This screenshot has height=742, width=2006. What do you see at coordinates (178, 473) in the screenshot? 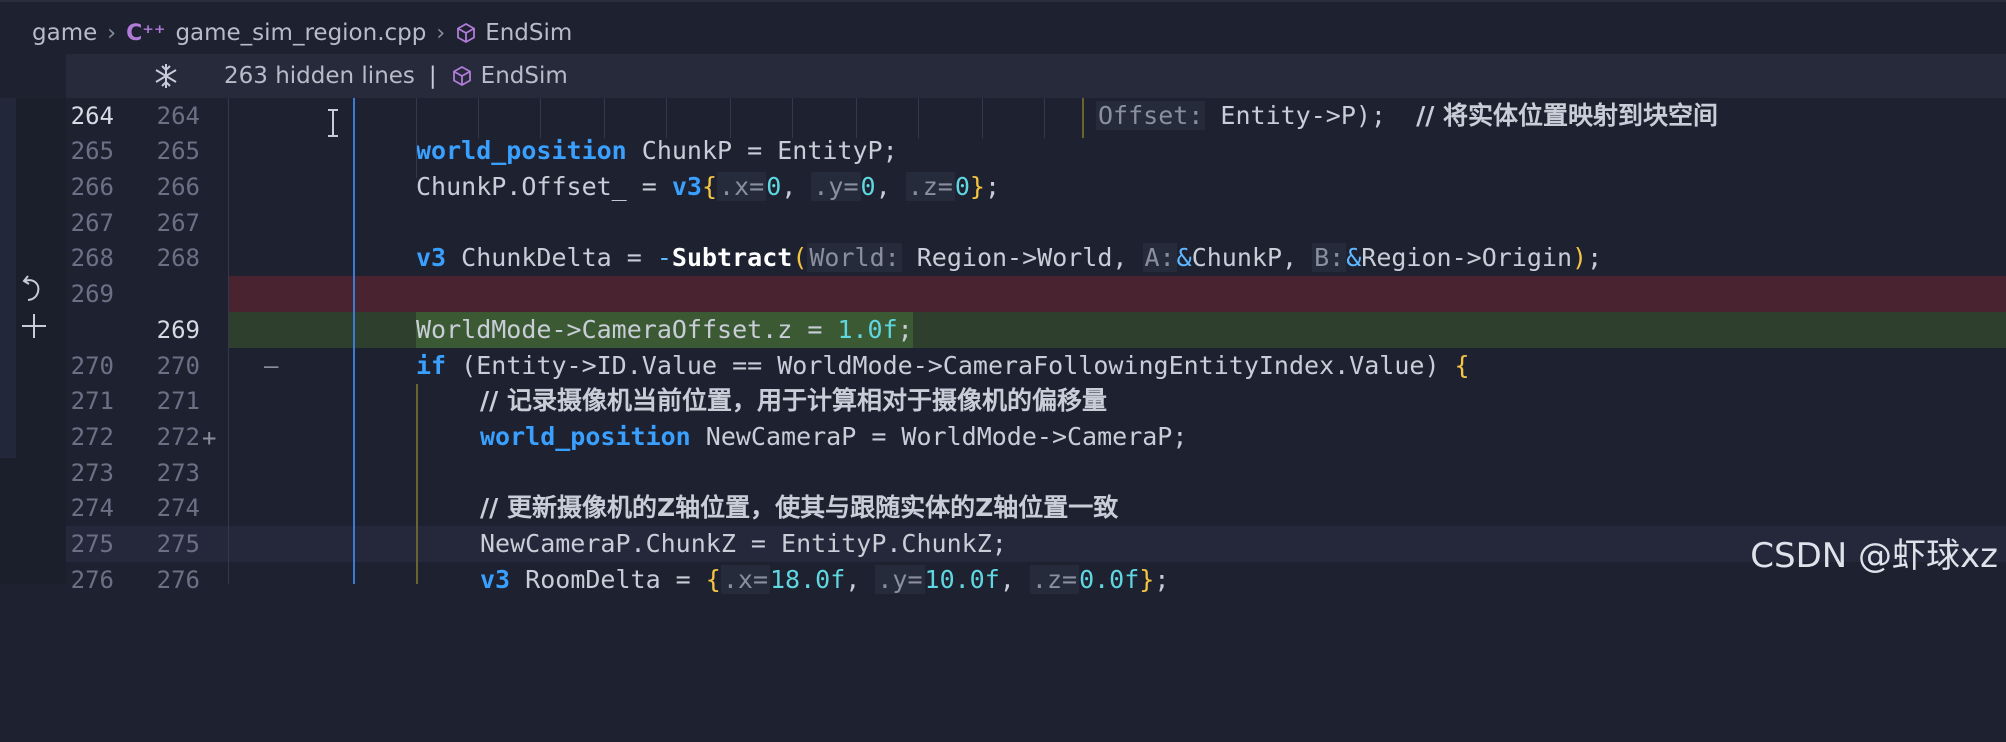
I see `line-number-new: 273` at bounding box center [178, 473].